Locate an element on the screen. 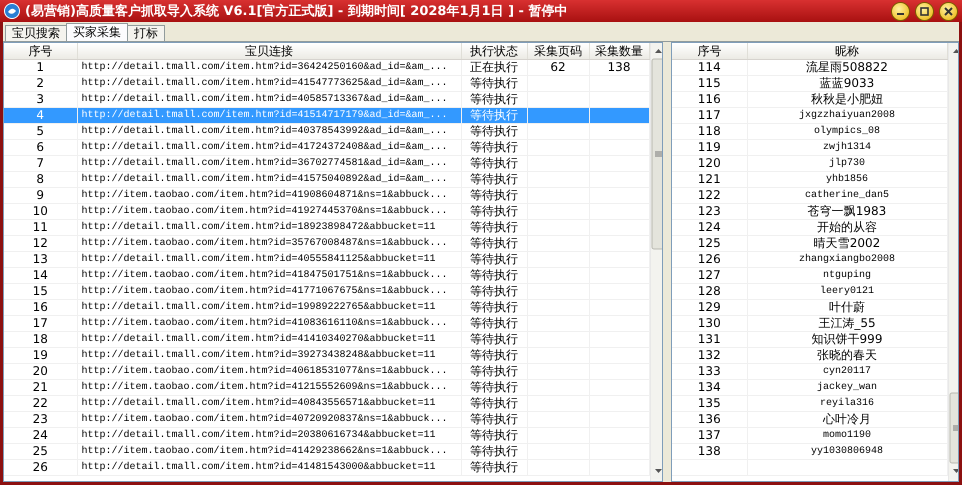  table-row: 19 http://detail.tmall.com/item.htm?id=39273438248&abbucket=11 等待执行 is located at coordinates (326, 356).